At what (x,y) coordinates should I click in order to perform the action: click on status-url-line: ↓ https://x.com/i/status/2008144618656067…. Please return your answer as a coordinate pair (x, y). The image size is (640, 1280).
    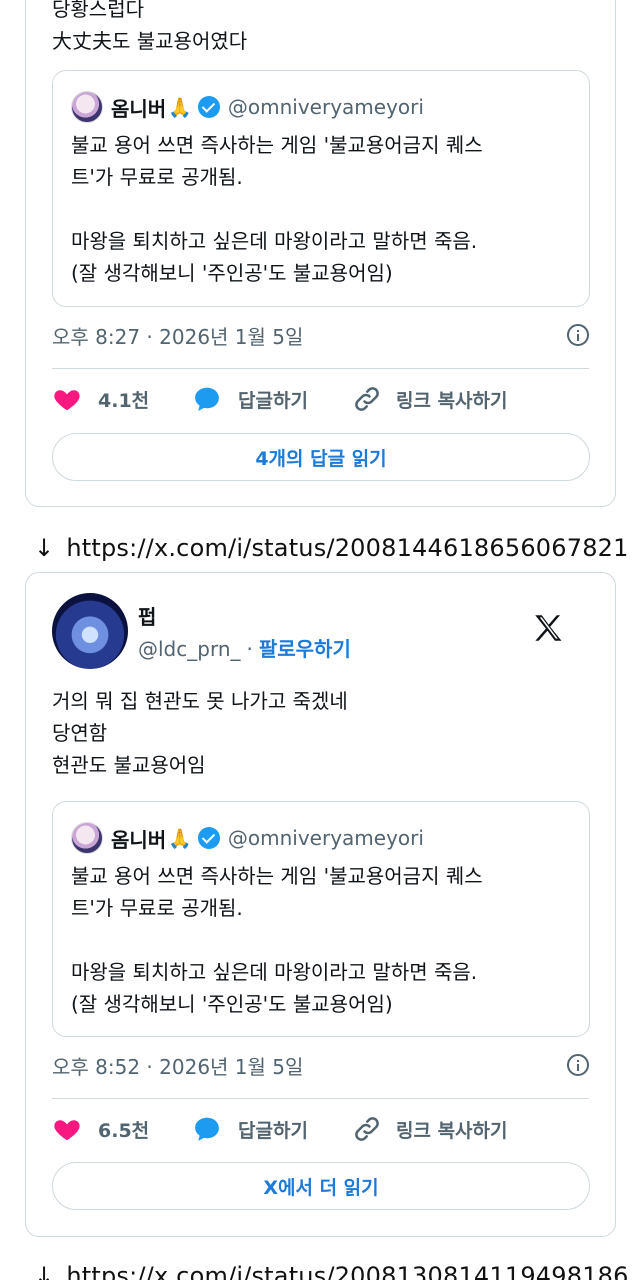
    Looking at the image, I should click on (331, 548).